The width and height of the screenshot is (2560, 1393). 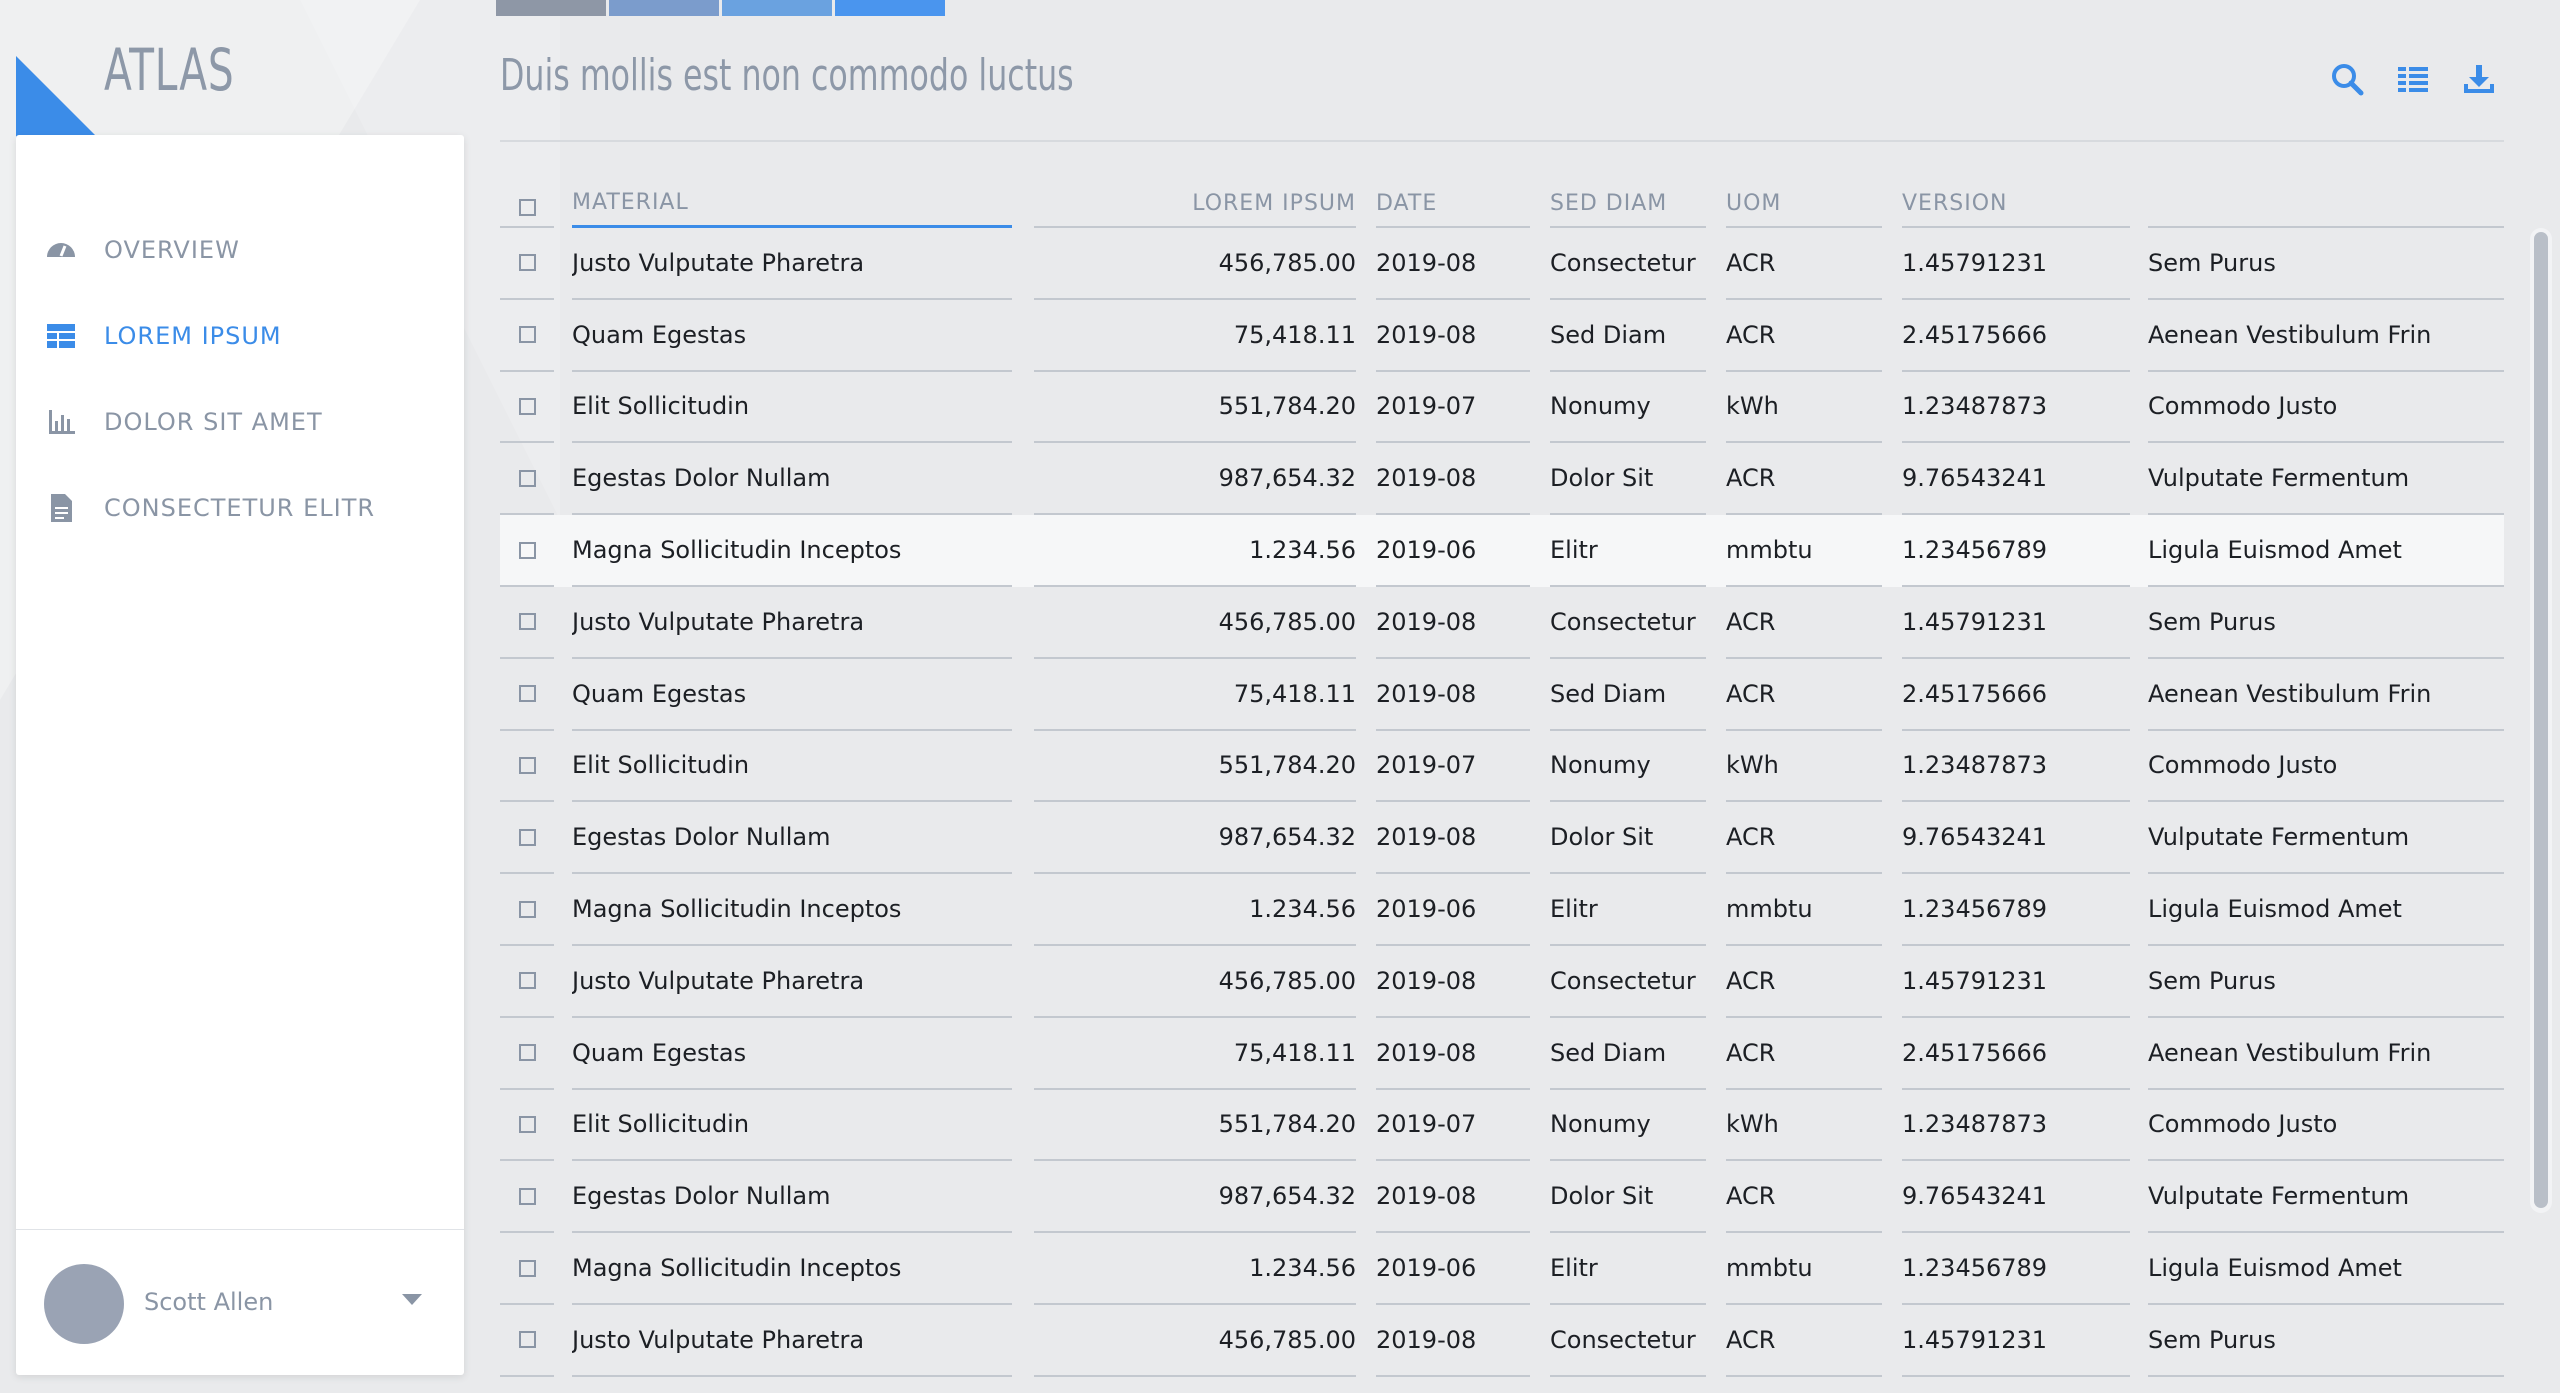 What do you see at coordinates (172, 250) in the screenshot?
I see `sidebar-item-label: OVERVIEW` at bounding box center [172, 250].